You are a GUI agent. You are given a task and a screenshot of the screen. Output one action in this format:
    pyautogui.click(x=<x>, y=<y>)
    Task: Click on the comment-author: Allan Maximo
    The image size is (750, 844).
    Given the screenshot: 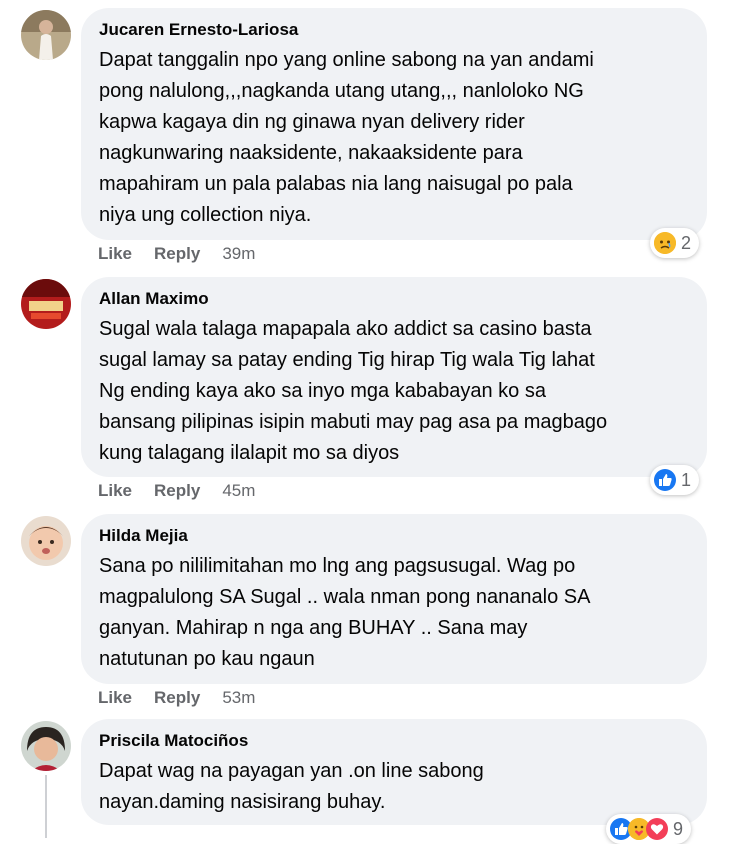 What is the action you would take?
    pyautogui.click(x=394, y=299)
    